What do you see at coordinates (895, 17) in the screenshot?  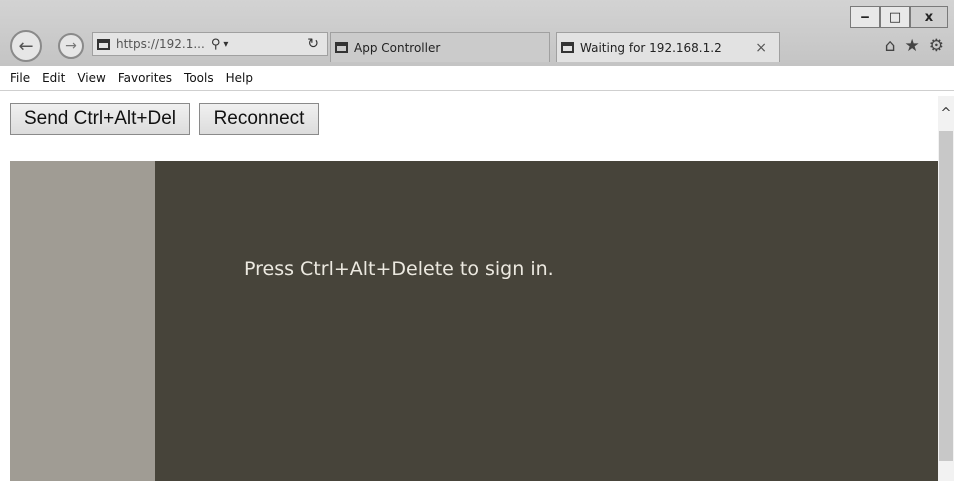 I see `maximize-button: □` at bounding box center [895, 17].